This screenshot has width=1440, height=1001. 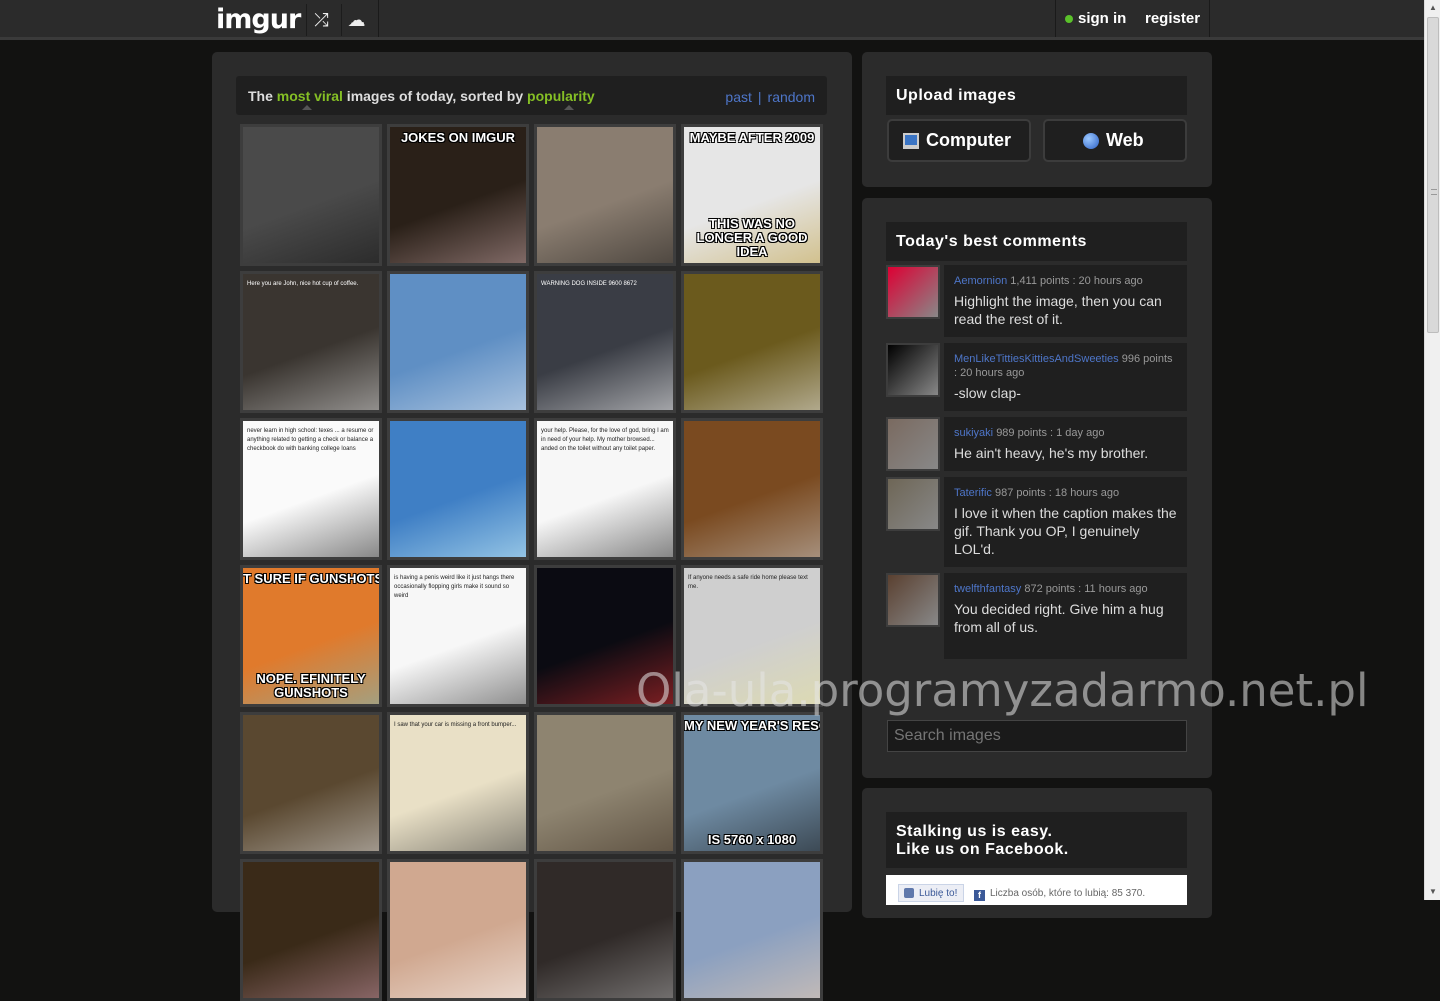 I want to click on comment-meta: 1,411 points : 20 hours ago, so click(x=1076, y=281).